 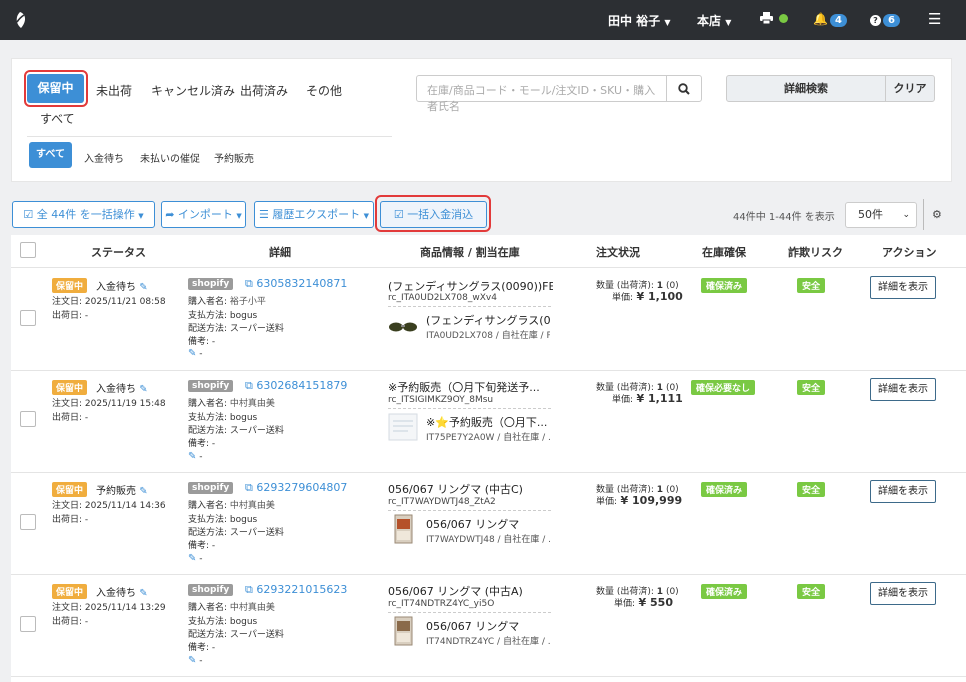 What do you see at coordinates (264, 90) in the screenshot?
I see `tab-shipped: 出荷済み` at bounding box center [264, 90].